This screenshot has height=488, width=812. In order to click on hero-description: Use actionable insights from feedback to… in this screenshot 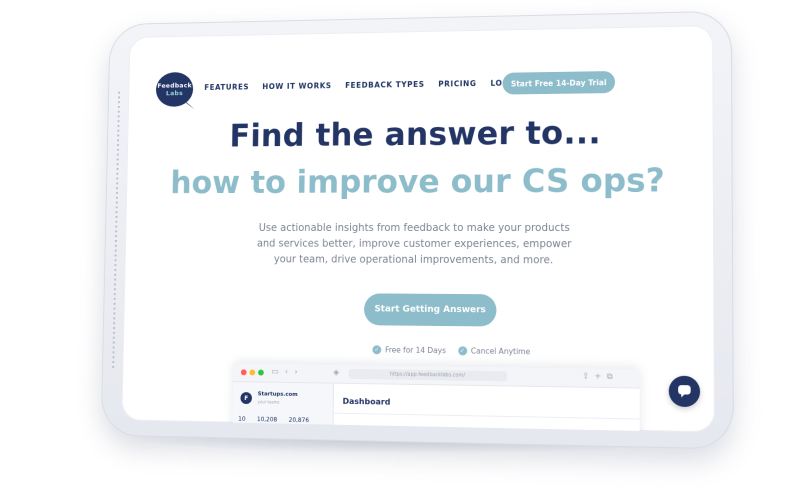, I will do `click(414, 244)`.